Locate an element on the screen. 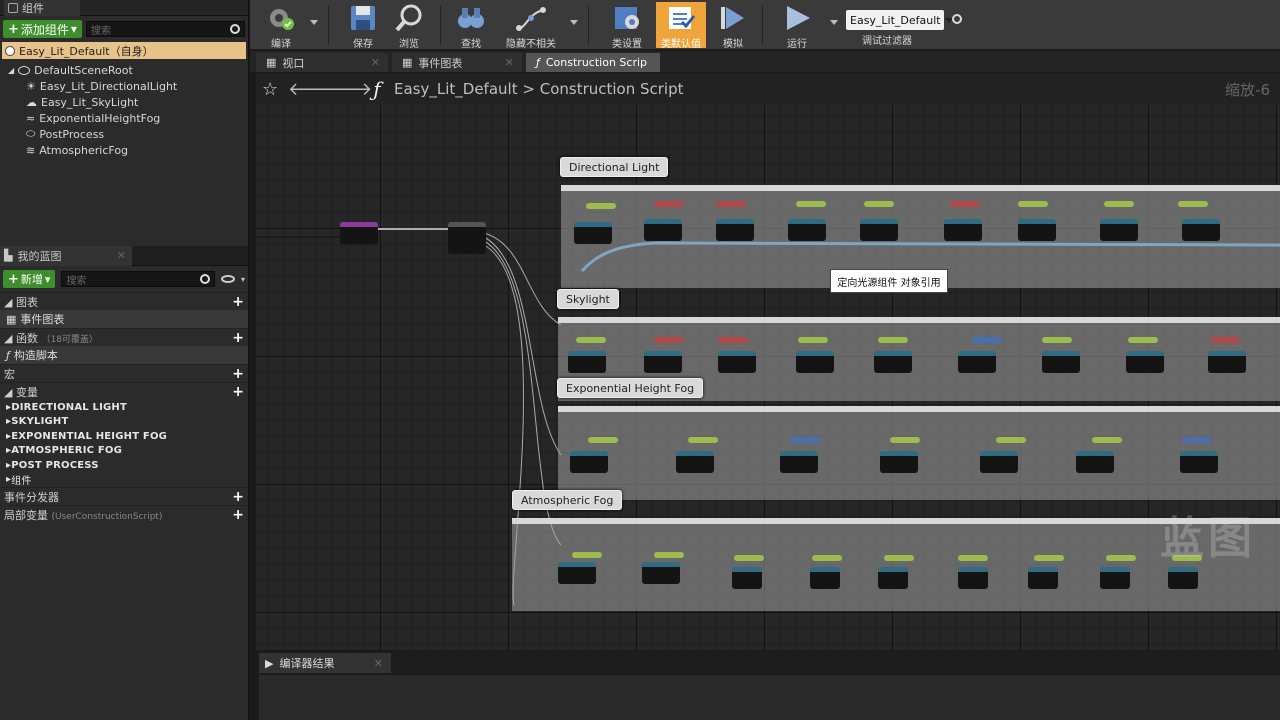 Image resolution: width=1280 pixels, height=720 pixels. sequence-node is located at coordinates (467, 238).